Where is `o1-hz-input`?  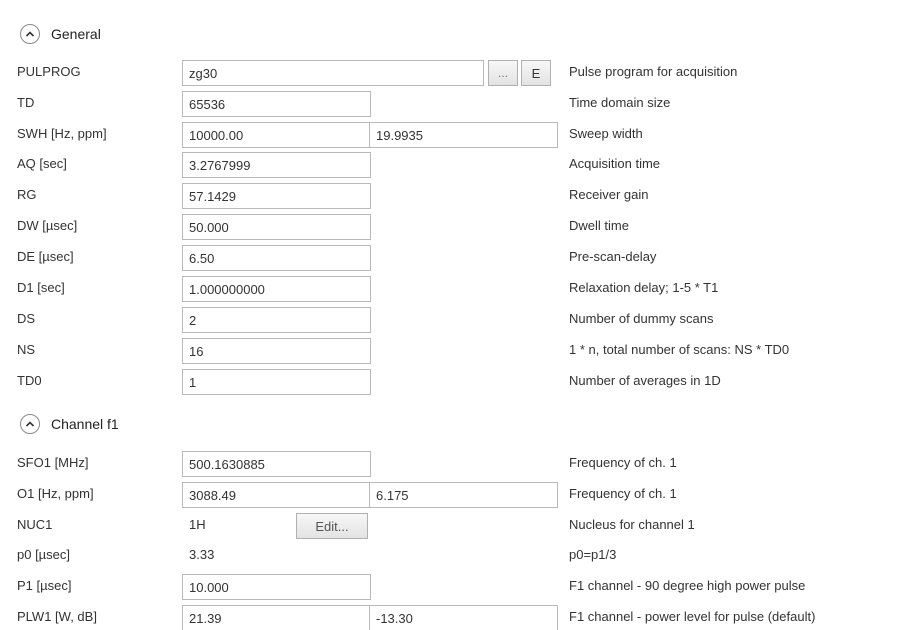 o1-hz-input is located at coordinates (276, 495).